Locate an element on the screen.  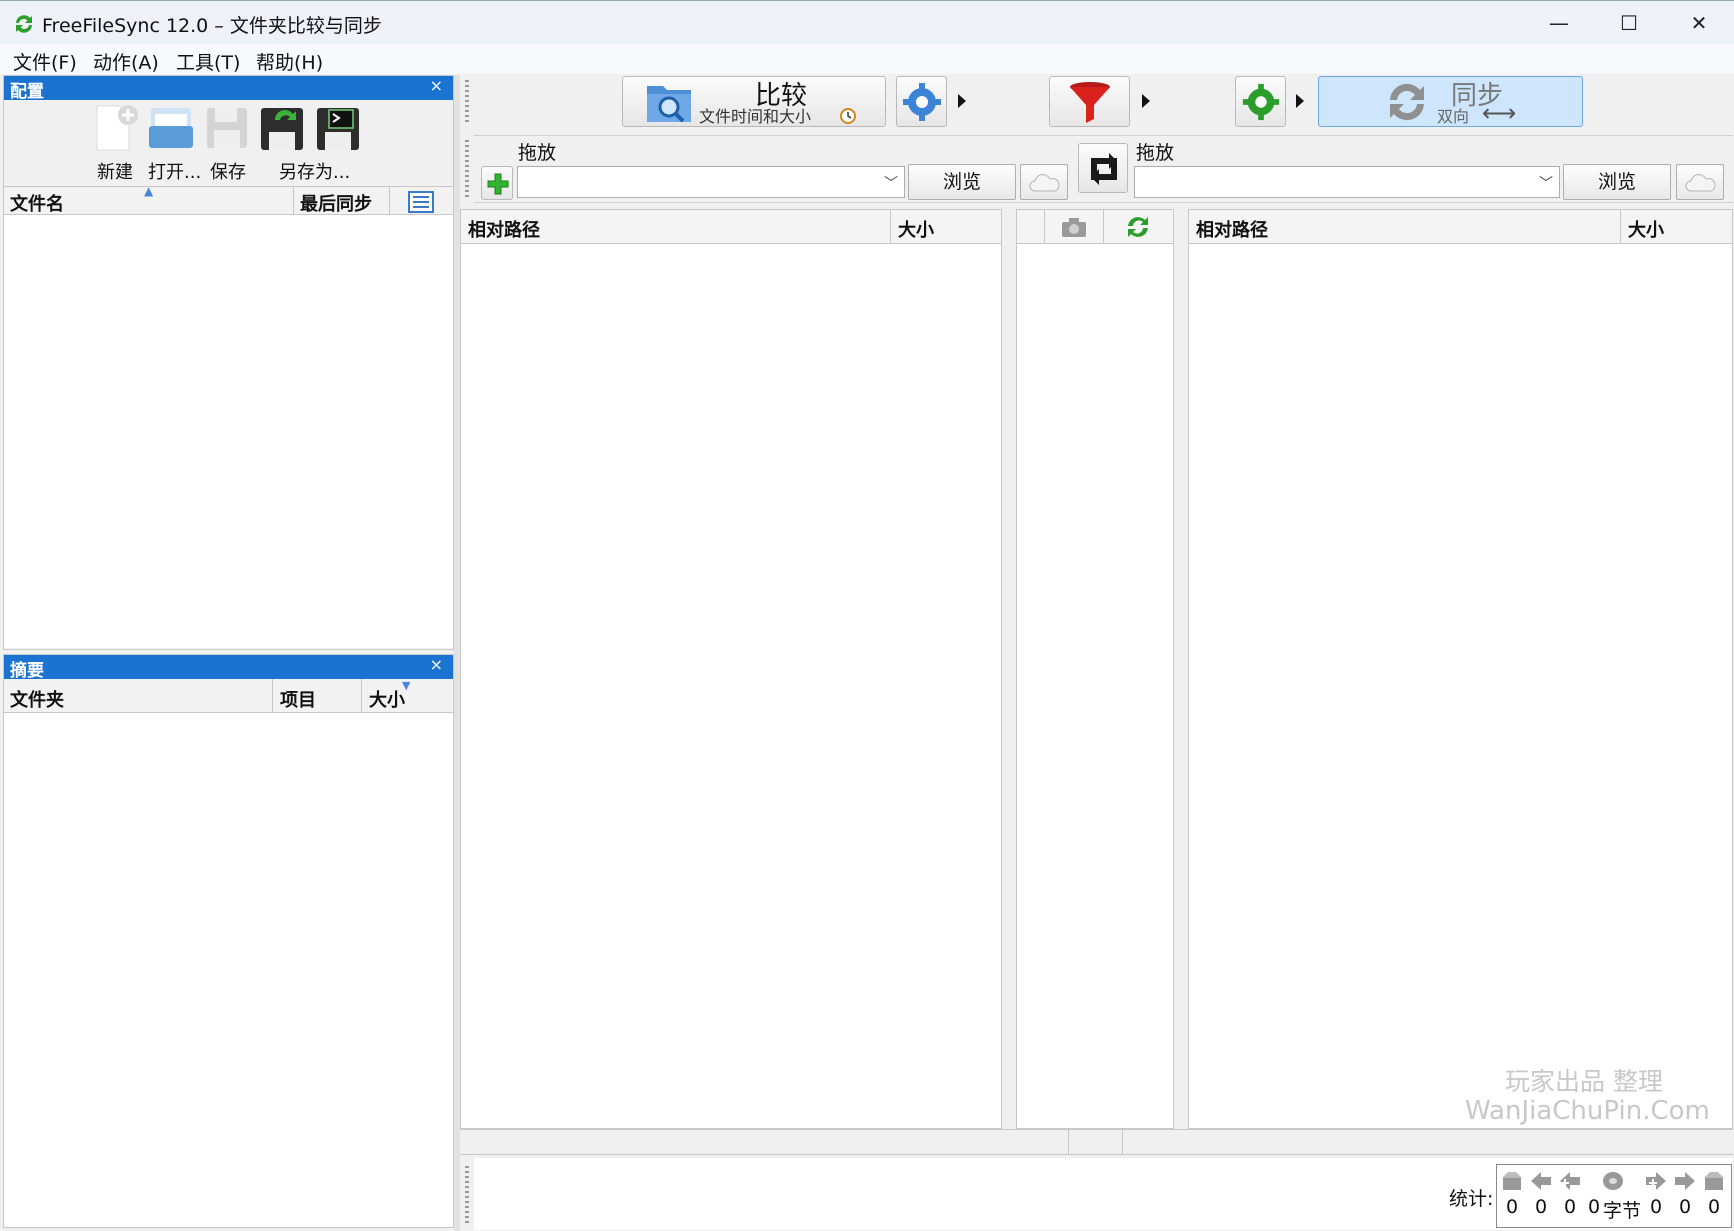
create-right-icon is located at coordinates (1656, 1181).